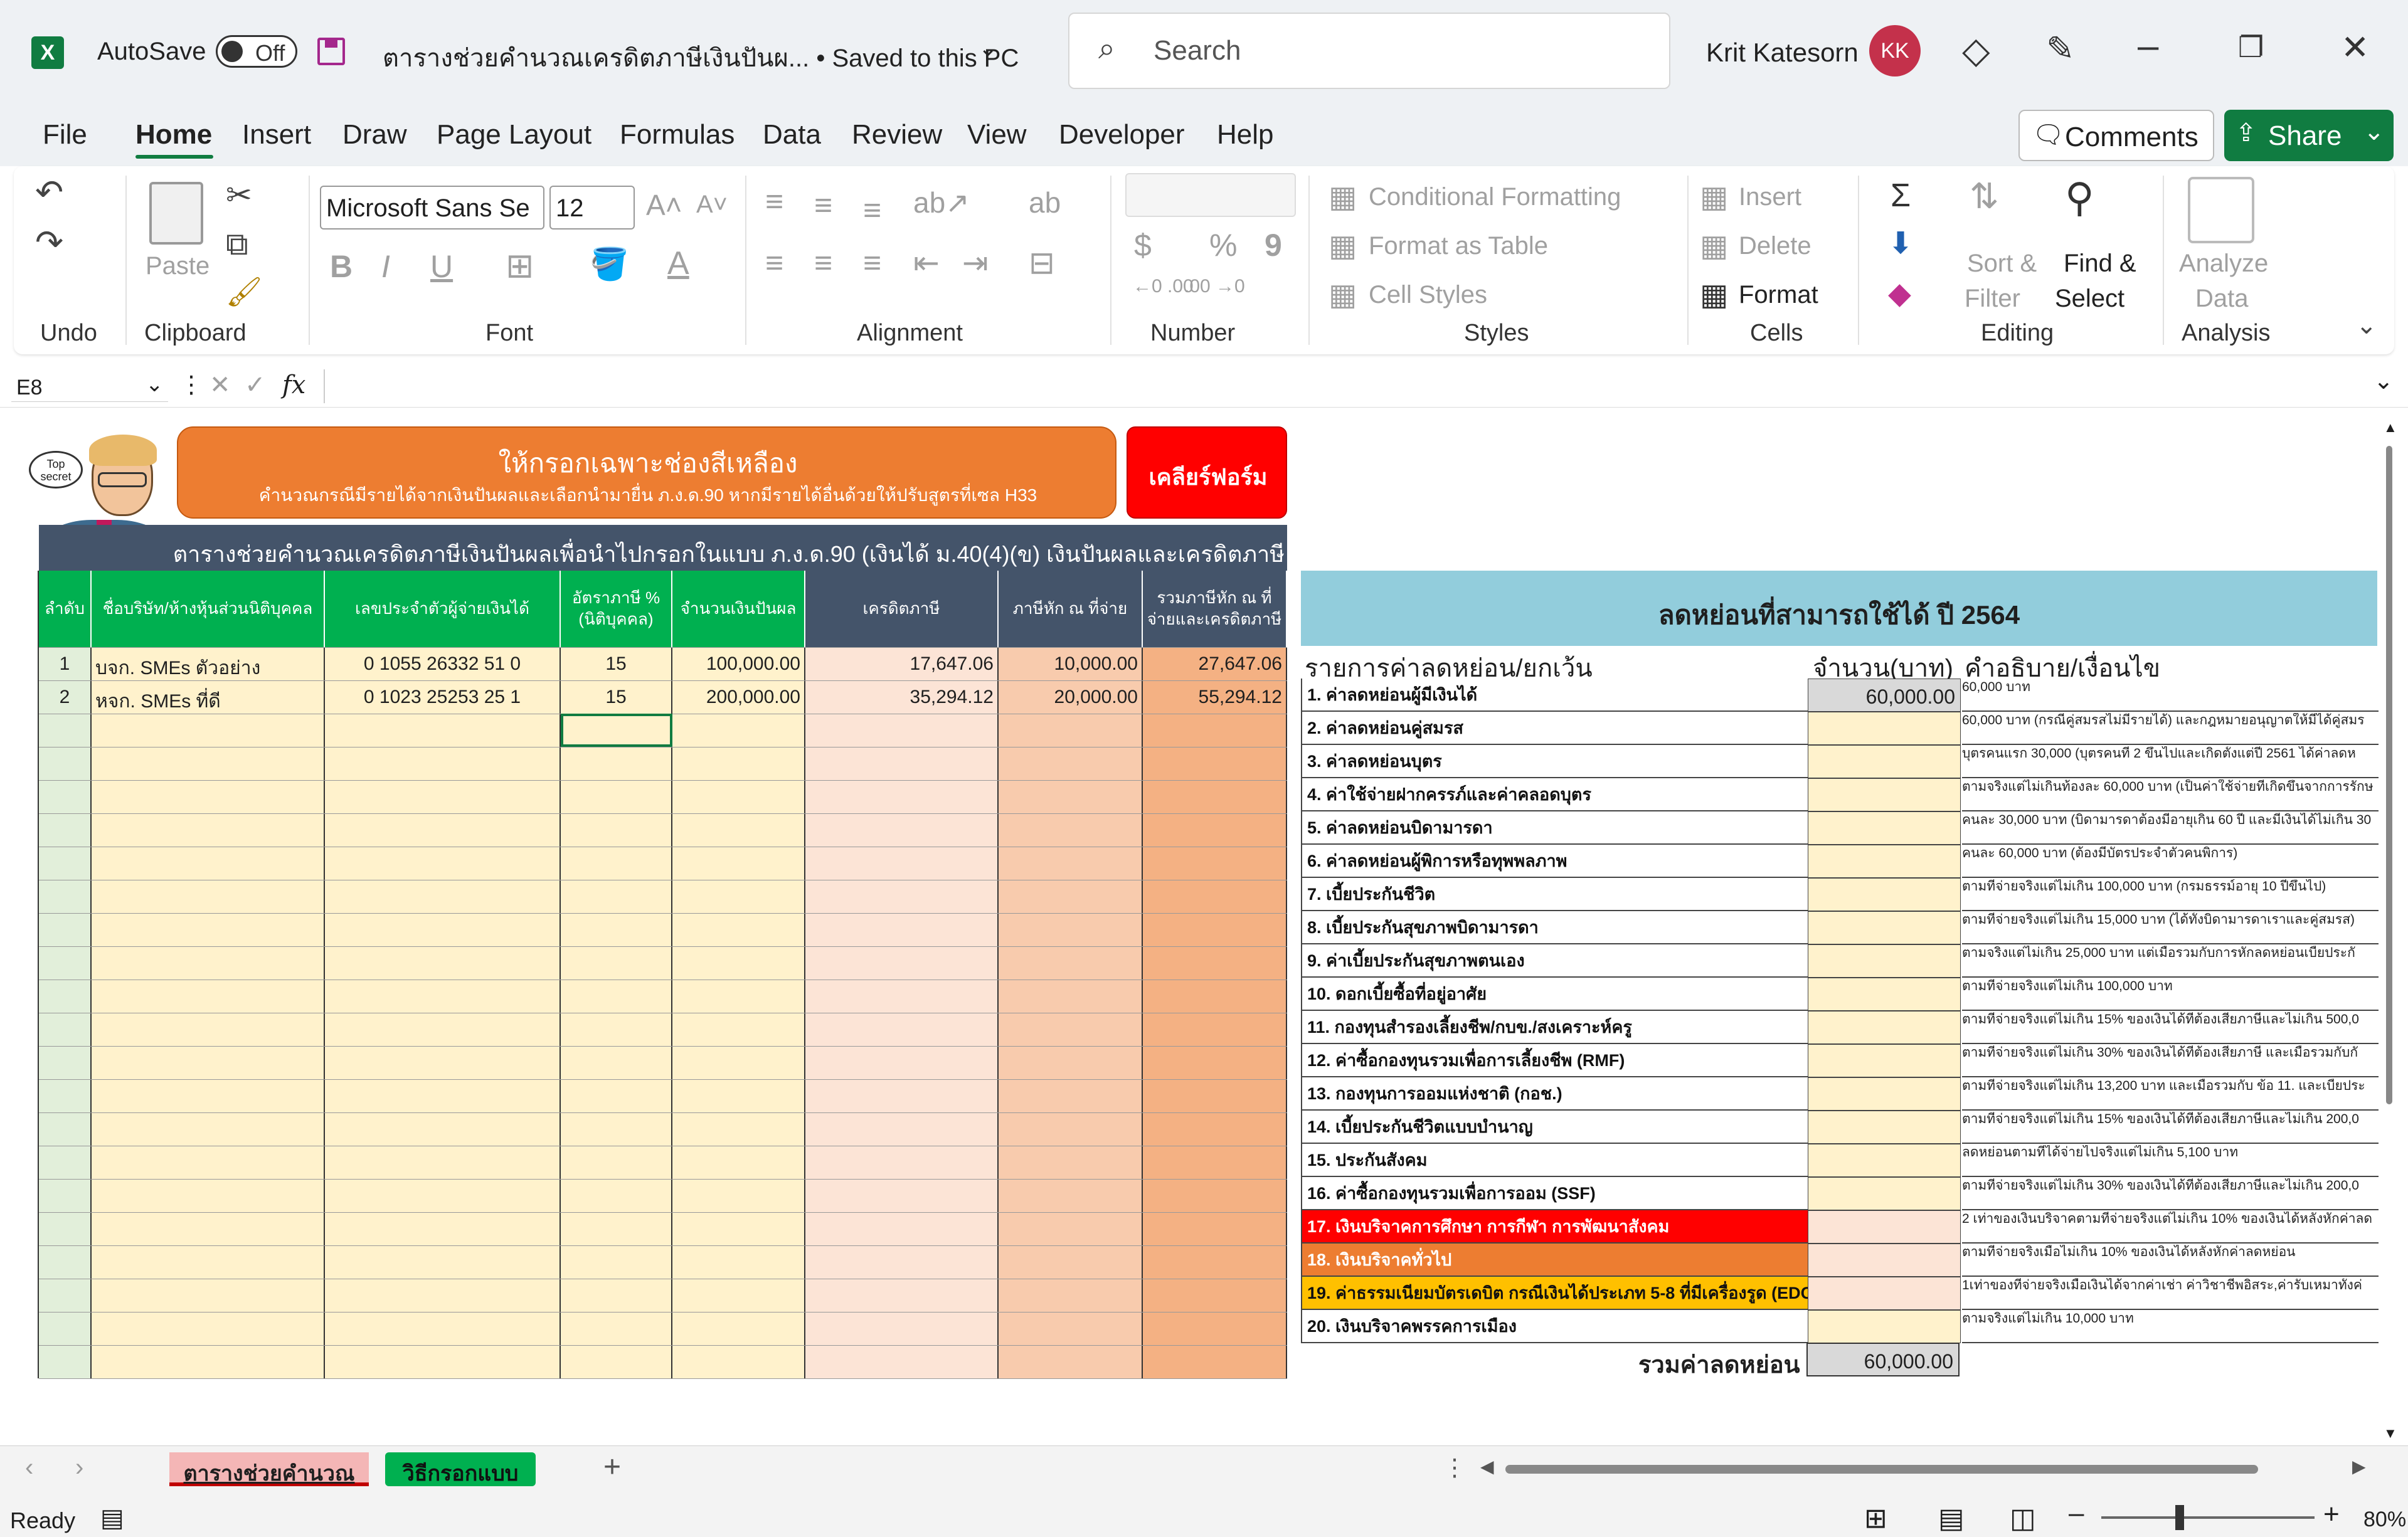 Image resolution: width=2408 pixels, height=1537 pixels. Describe the element at coordinates (1495, 197) in the screenshot. I see `conditional-formatting-button: Conditional Formatting` at that location.